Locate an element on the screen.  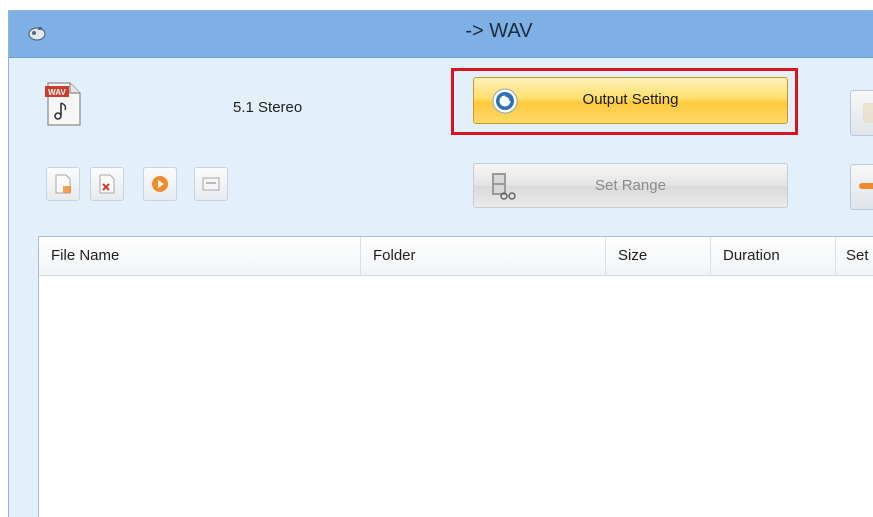
add-file-icon is located at coordinates (63, 184).